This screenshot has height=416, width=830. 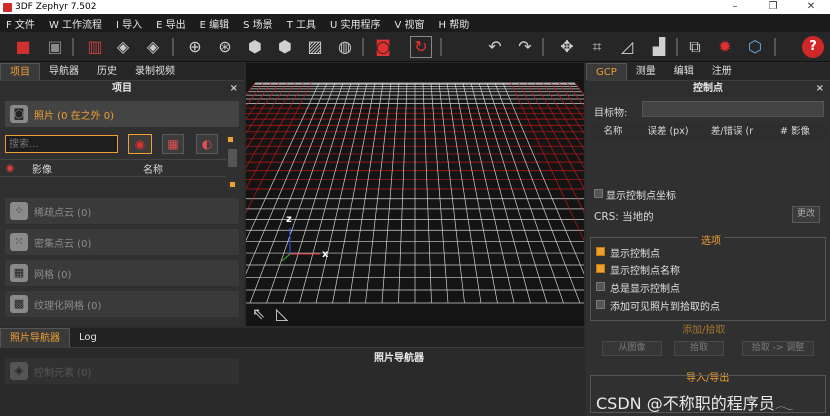 I want to click on list-item: ◈ 控制元素 (0), so click(x=122, y=371).